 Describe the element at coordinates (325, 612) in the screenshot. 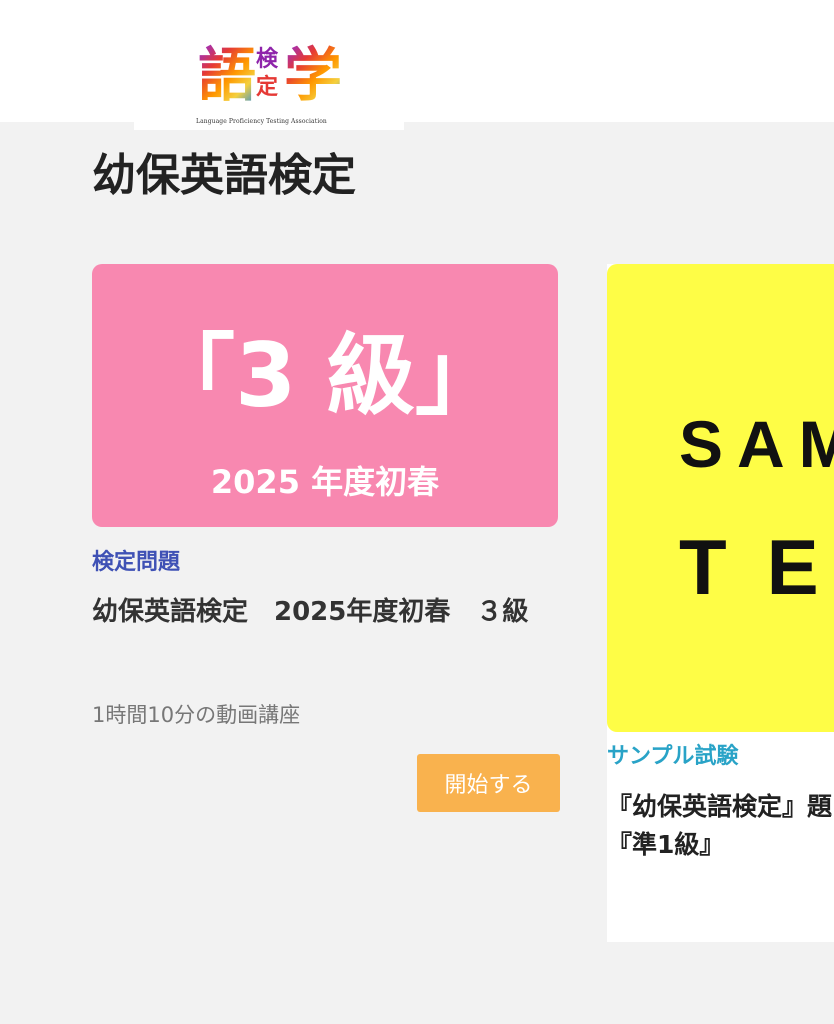

I see `card-title: 幼保英語検定 2025年度初春 ３級` at that location.